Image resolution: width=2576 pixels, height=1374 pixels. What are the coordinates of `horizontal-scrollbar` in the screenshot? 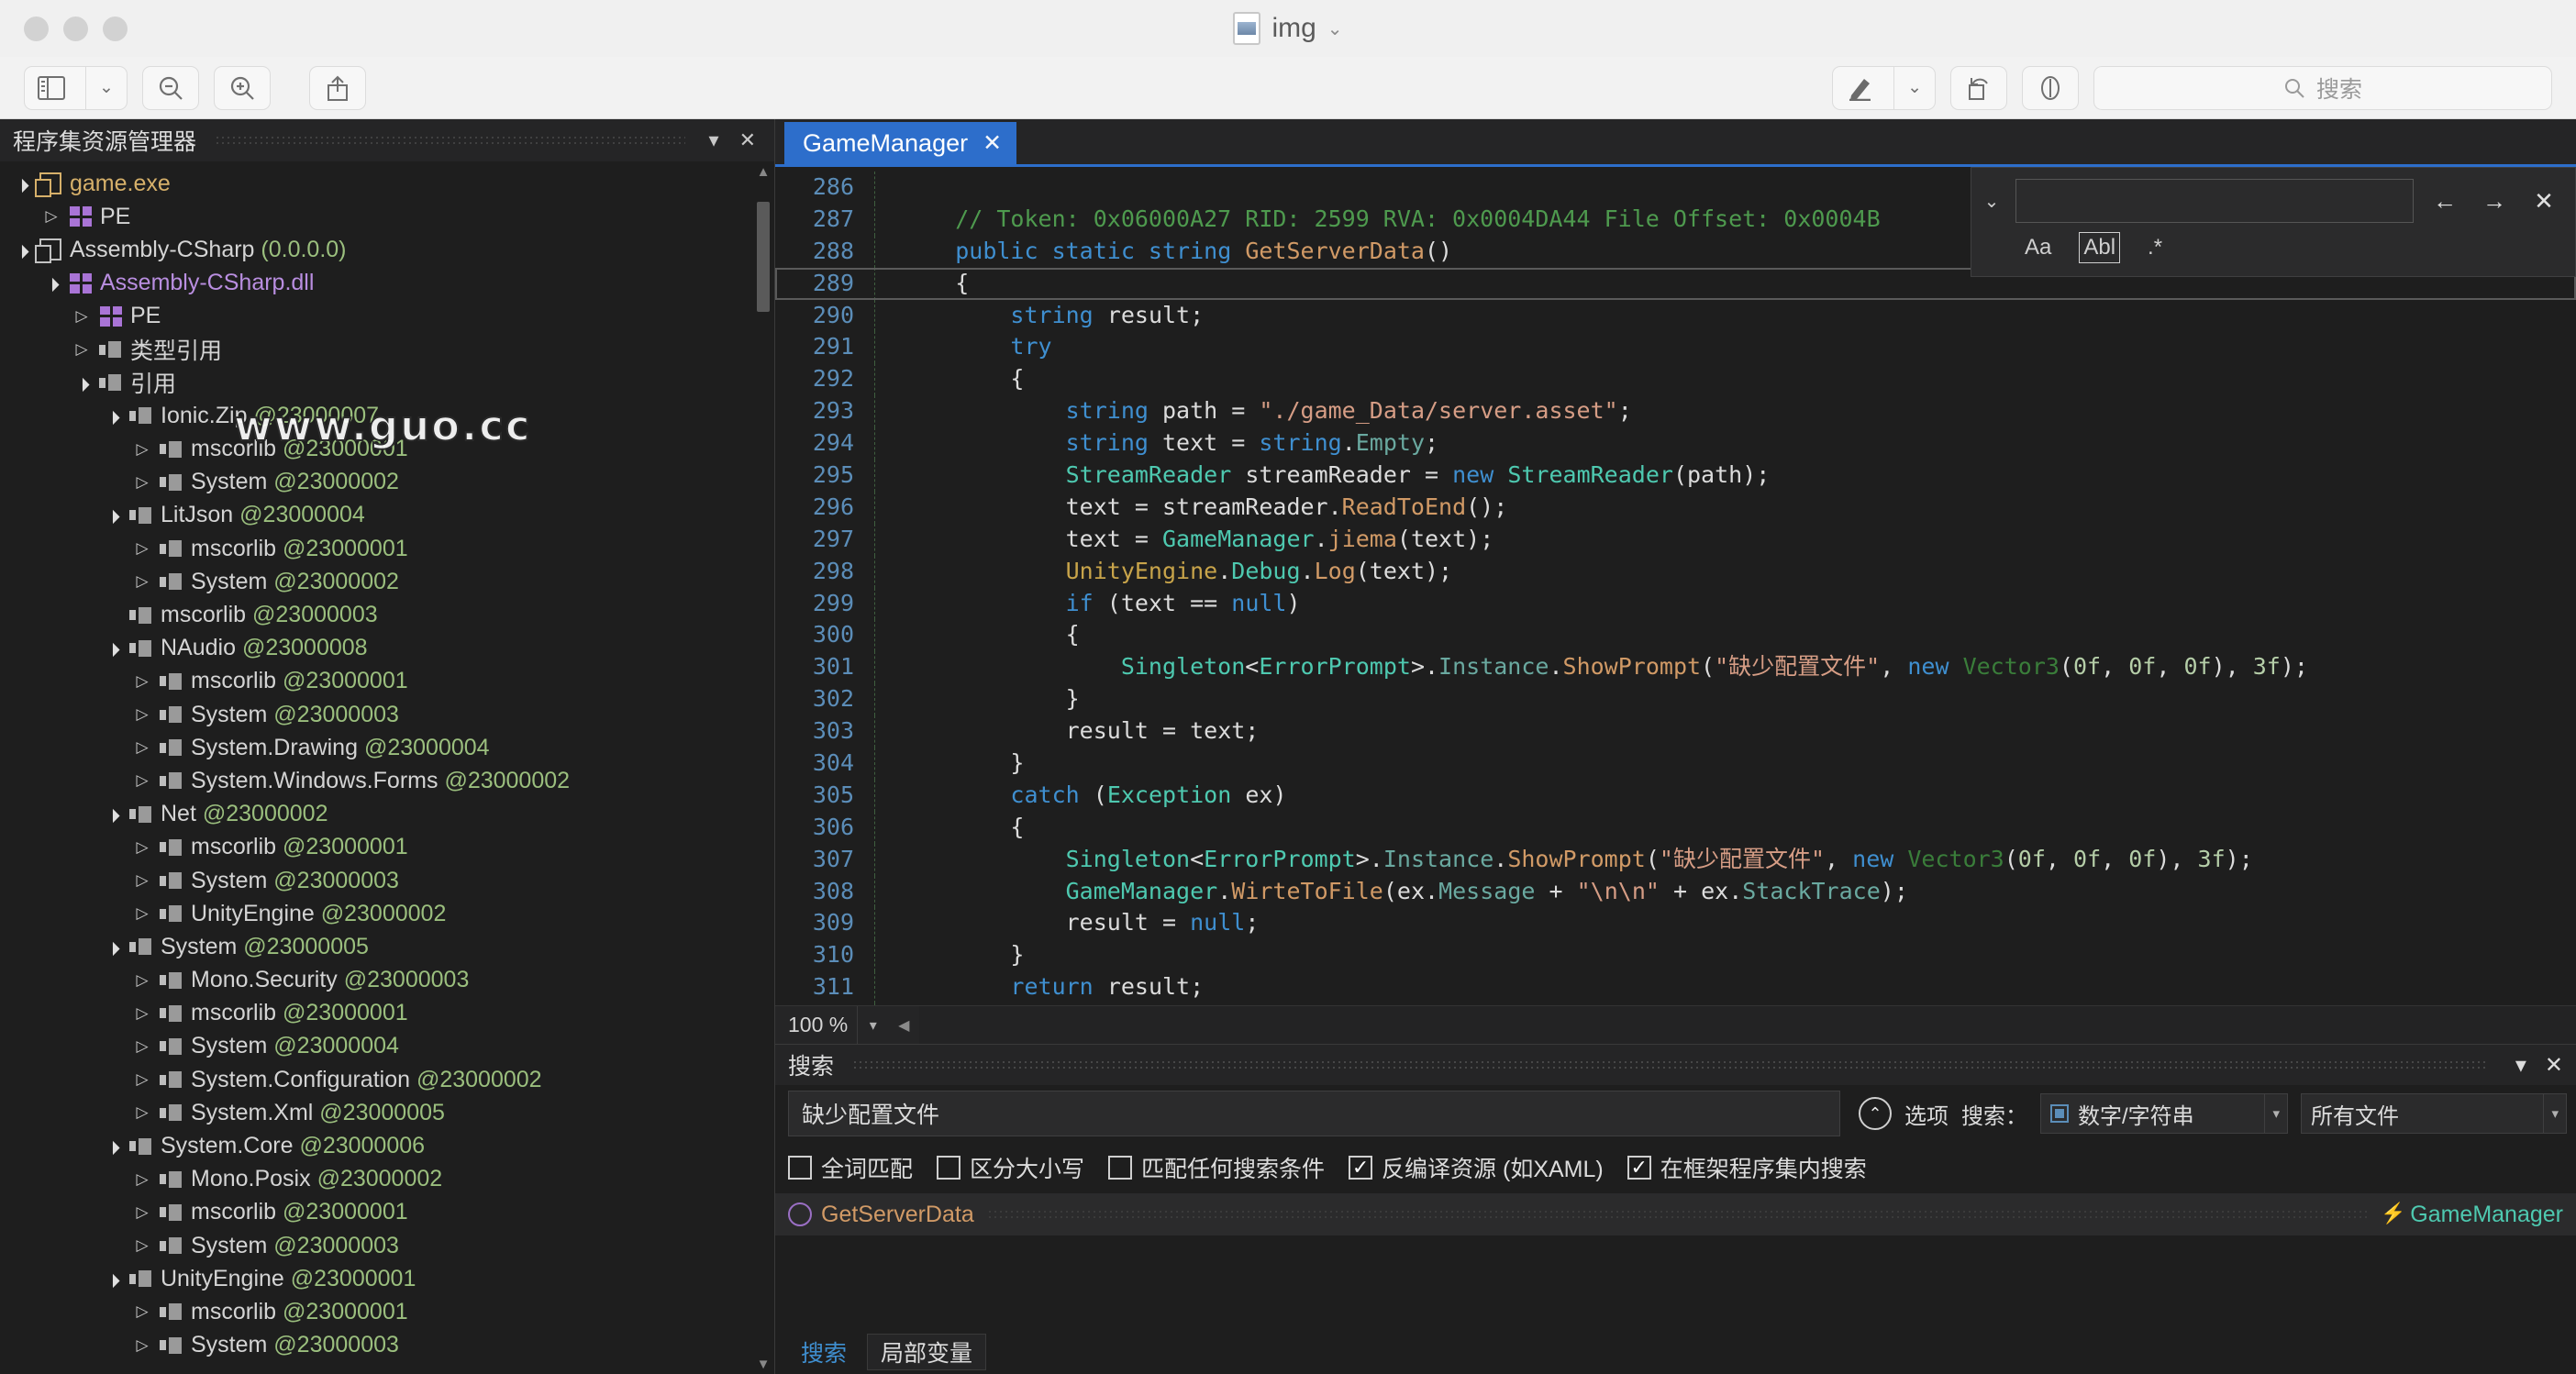 It's located at (1747, 1025).